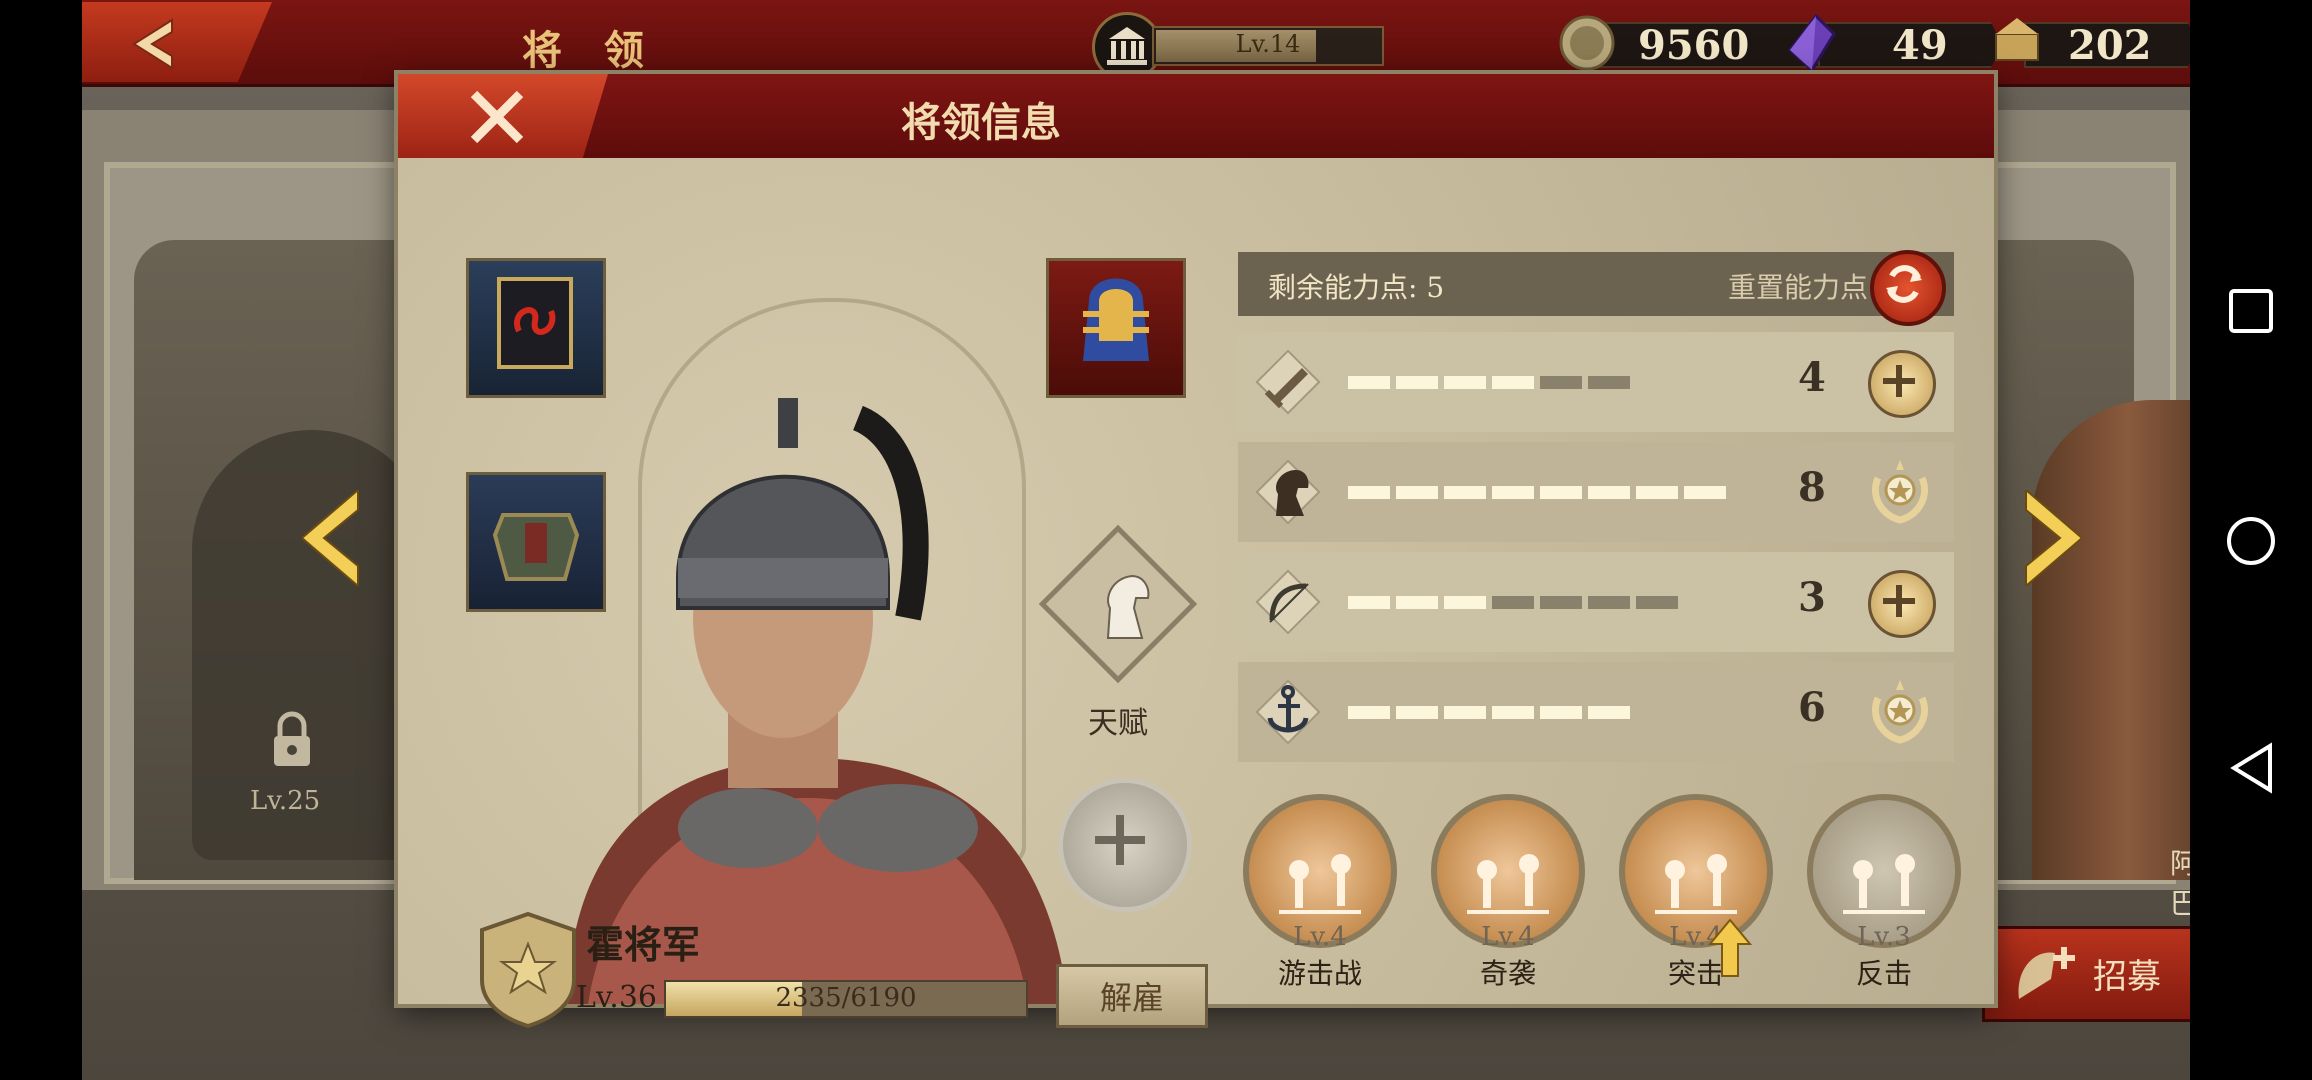  I want to click on coin-count: 9560, so click(1694, 45).